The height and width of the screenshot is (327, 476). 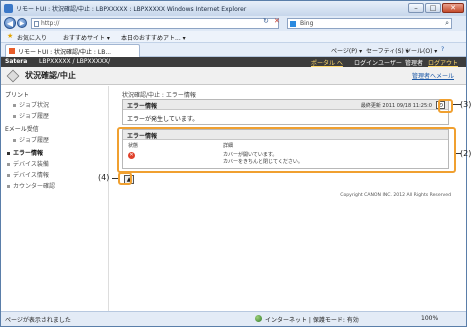 What do you see at coordinates (10, 36) in the screenshot?
I see `favorites-star-icon: ★` at bounding box center [10, 36].